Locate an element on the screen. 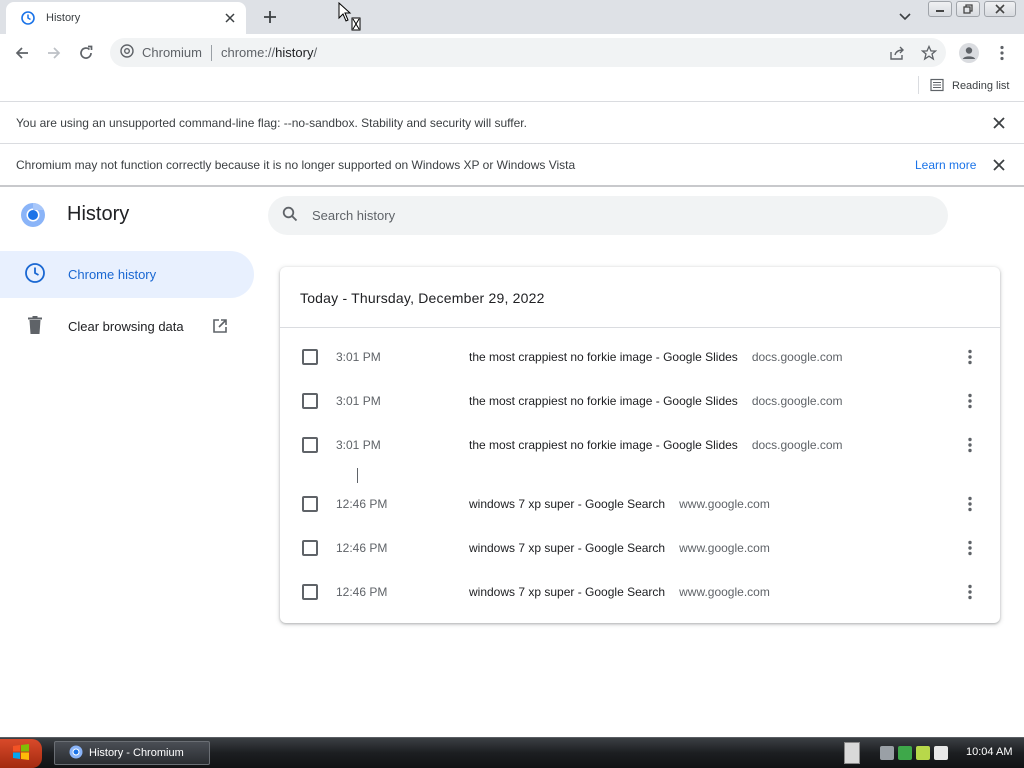  tab-history: History is located at coordinates (126, 18).